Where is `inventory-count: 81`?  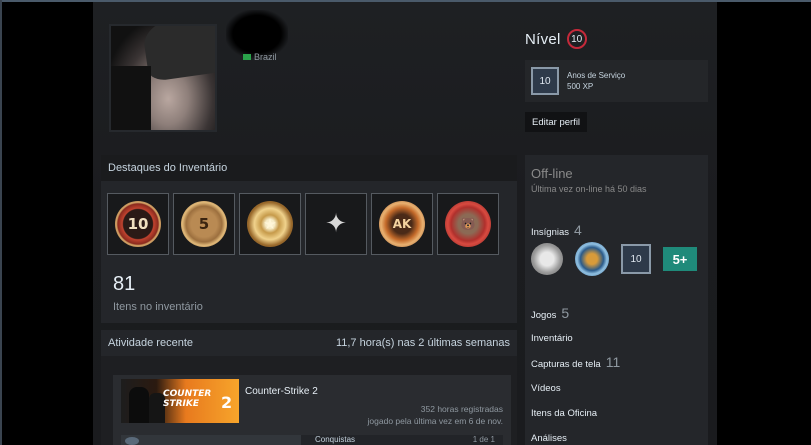
inventory-count: 81 is located at coordinates (124, 284).